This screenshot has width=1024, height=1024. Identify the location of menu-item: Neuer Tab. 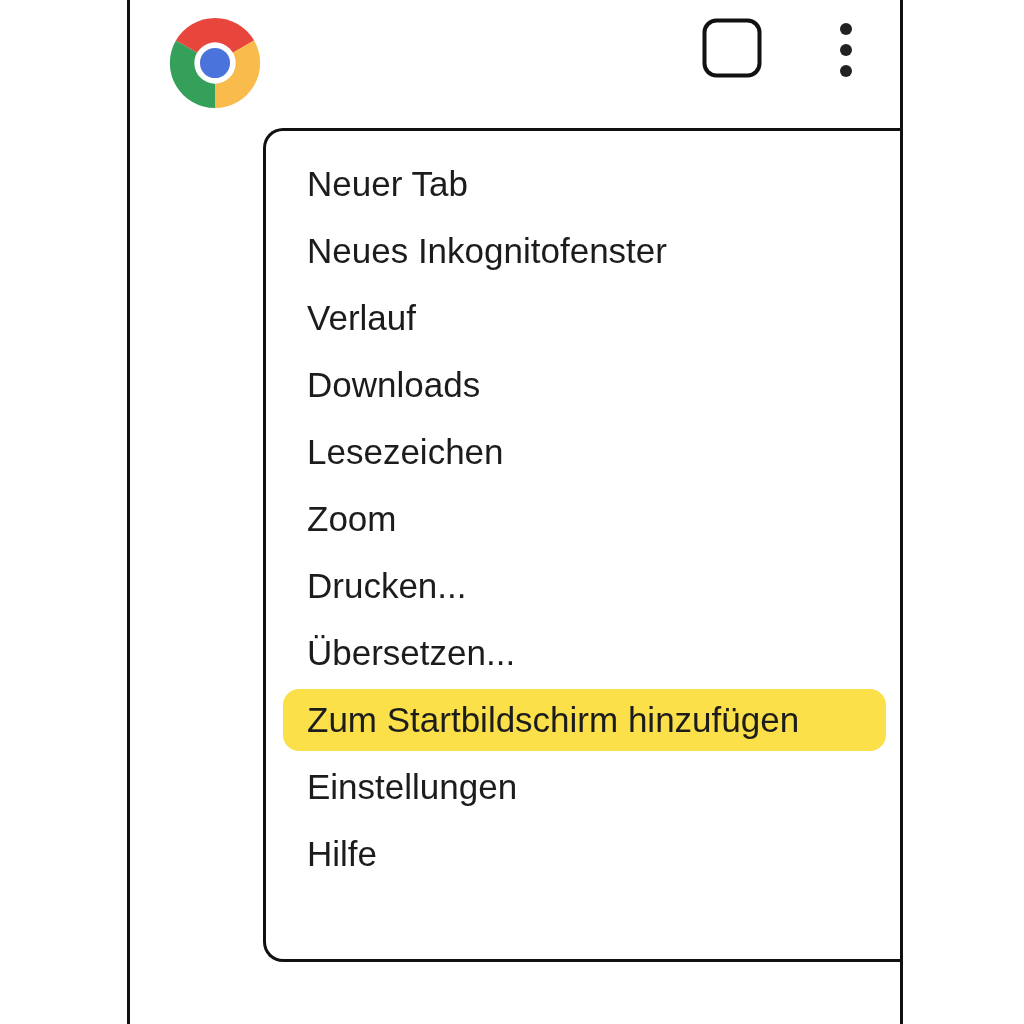
(584, 184).